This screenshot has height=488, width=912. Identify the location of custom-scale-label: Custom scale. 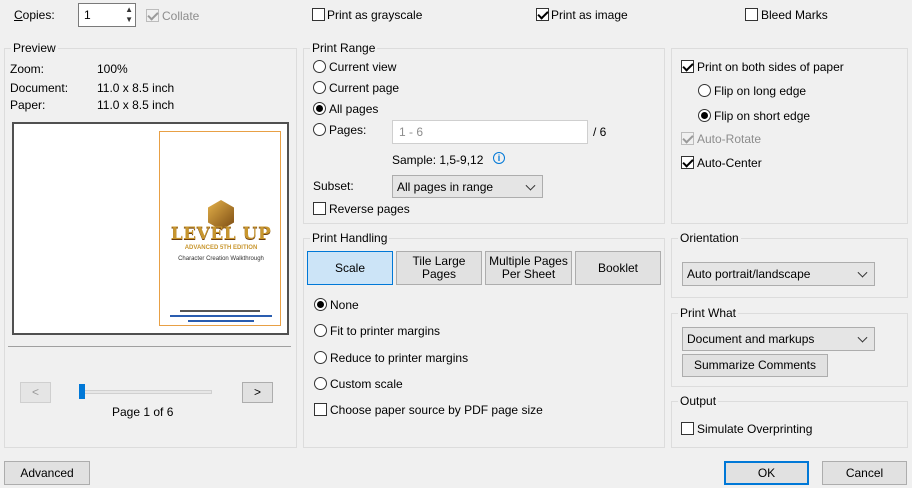
(366, 384).